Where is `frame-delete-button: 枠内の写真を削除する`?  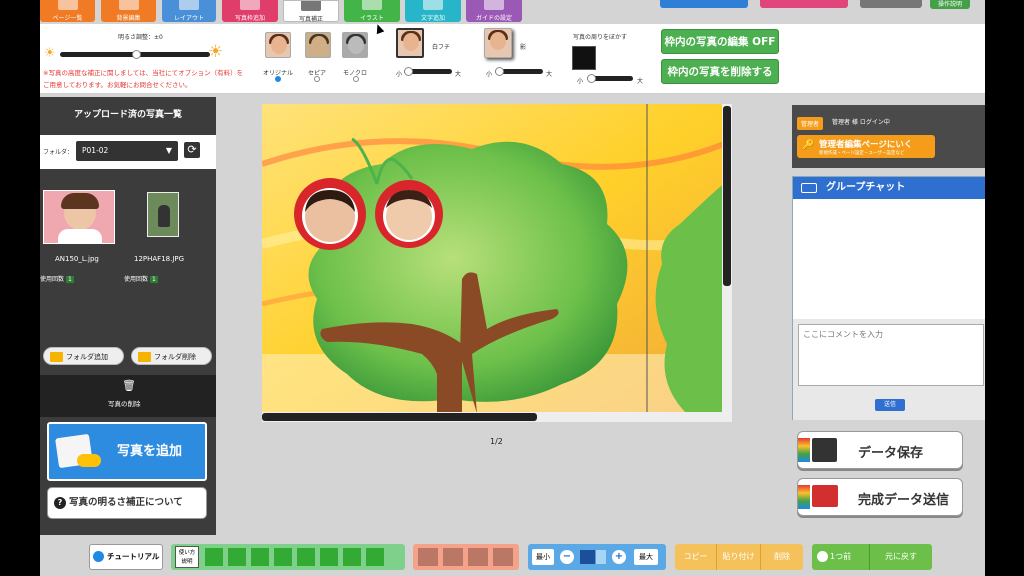
frame-delete-button: 枠内の写真を削除する is located at coordinates (720, 71).